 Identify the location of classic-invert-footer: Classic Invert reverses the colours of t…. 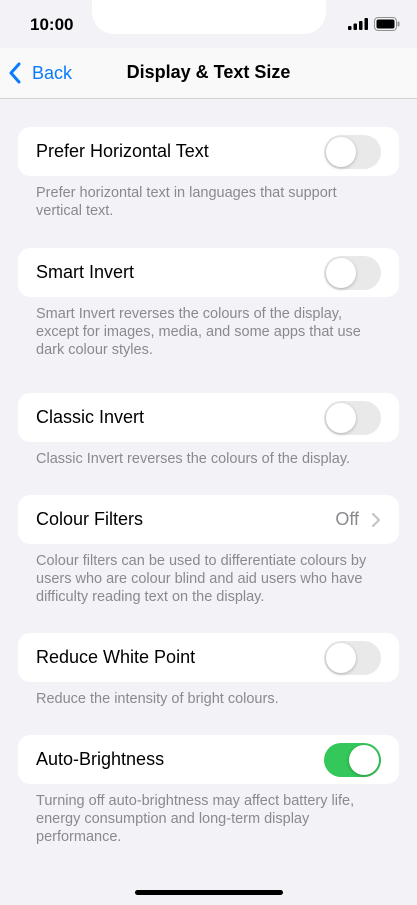
(193, 459).